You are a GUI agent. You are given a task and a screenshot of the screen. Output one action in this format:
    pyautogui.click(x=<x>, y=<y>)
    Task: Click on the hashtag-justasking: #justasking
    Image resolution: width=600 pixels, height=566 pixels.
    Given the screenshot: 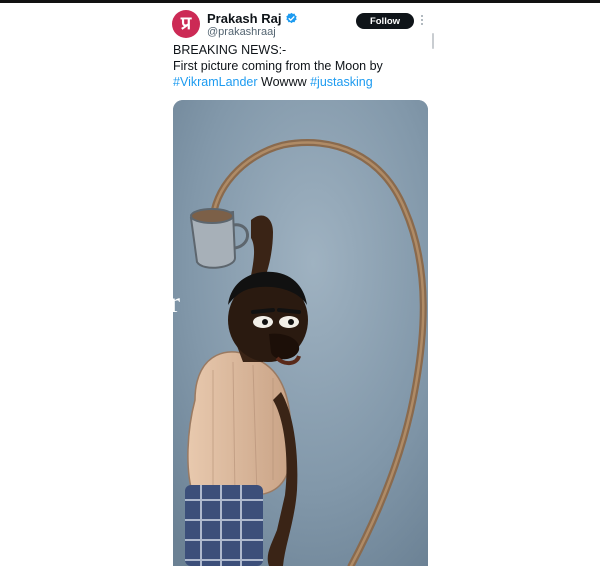 What is the action you would take?
    pyautogui.click(x=341, y=82)
    